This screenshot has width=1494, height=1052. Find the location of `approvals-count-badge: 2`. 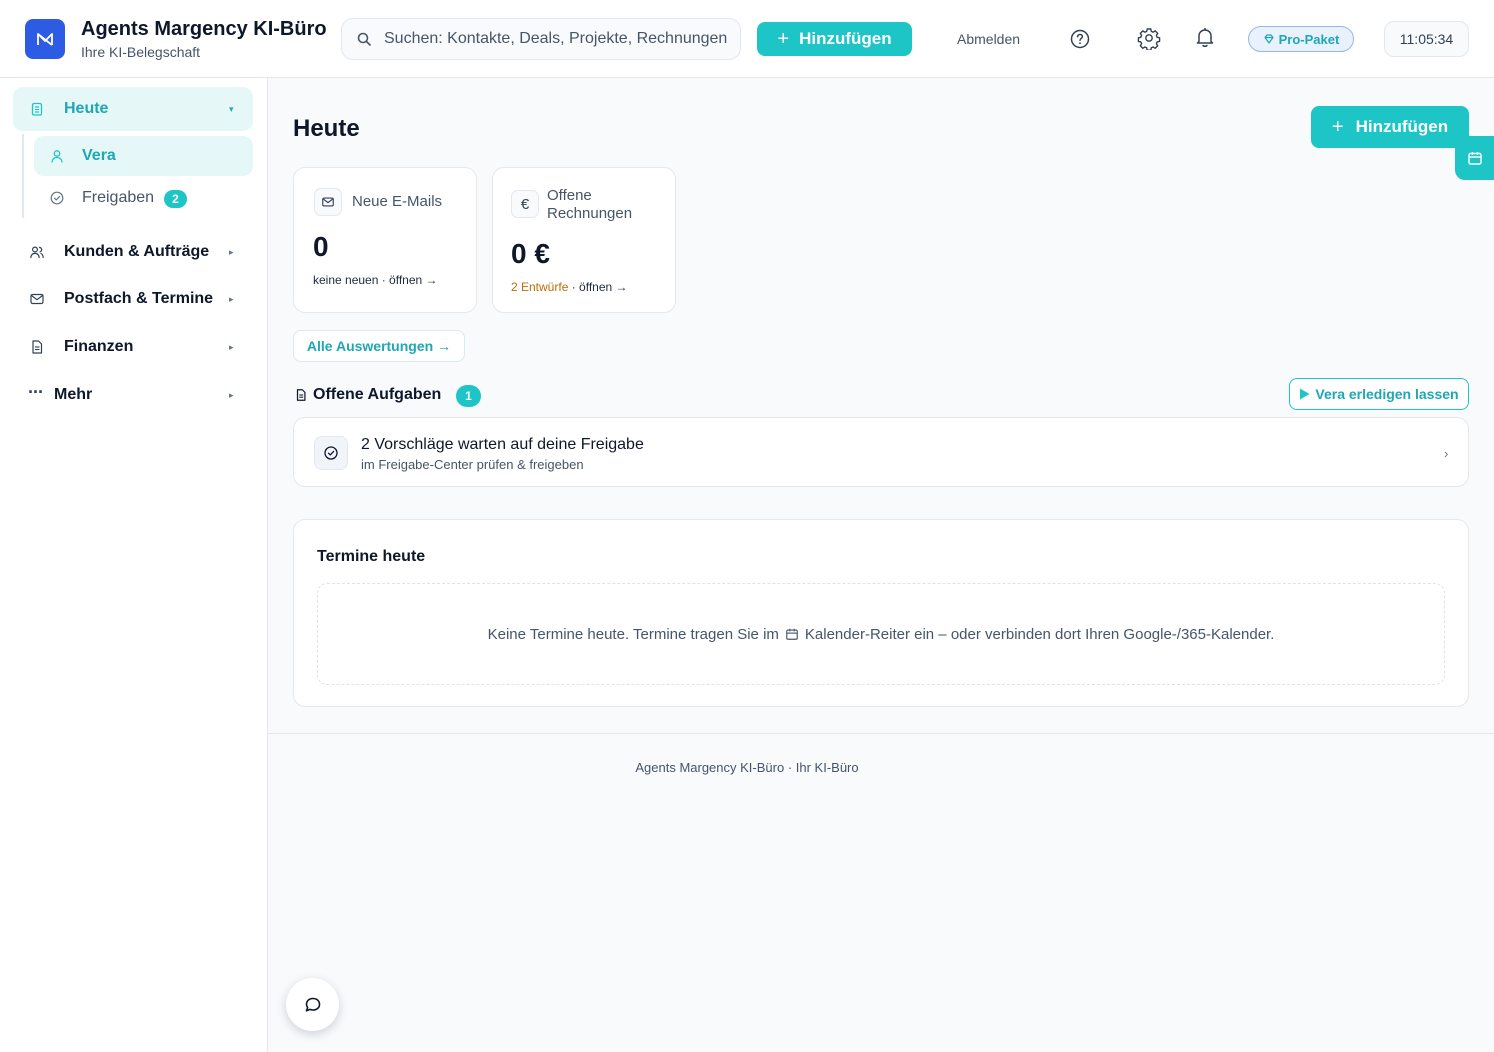

approvals-count-badge: 2 is located at coordinates (175, 199).